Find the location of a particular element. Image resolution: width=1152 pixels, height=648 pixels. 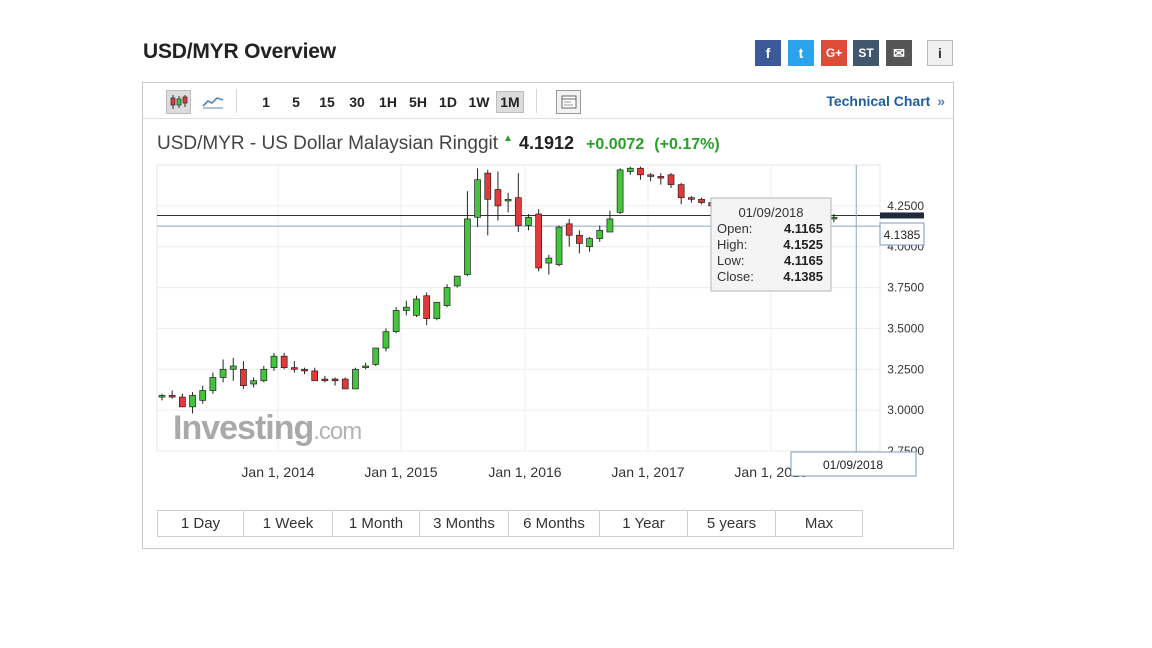

last-price-tag is located at coordinates (902, 215).